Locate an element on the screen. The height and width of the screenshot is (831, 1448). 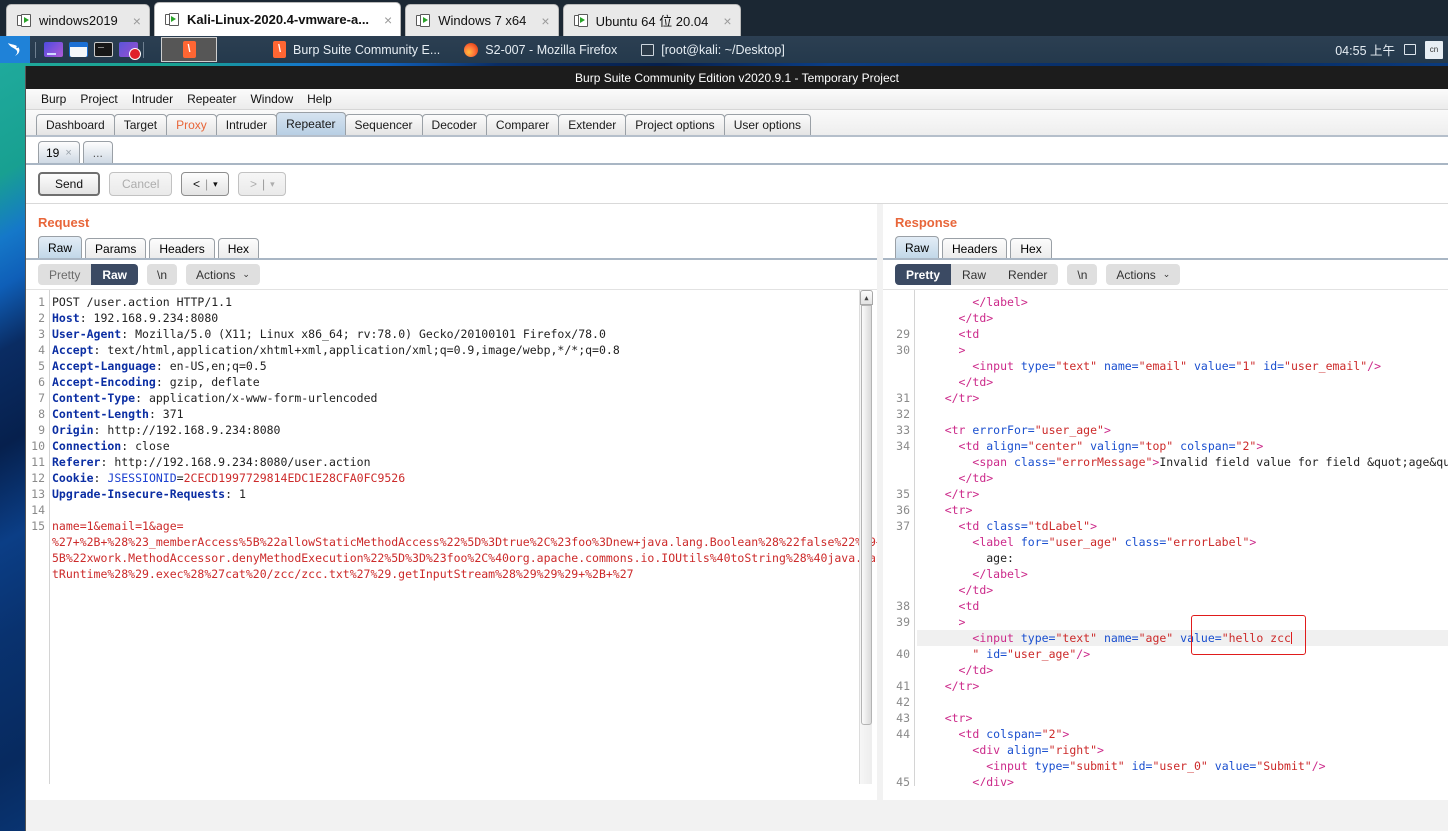
tab-project-options: Project options is located at coordinates (675, 124).